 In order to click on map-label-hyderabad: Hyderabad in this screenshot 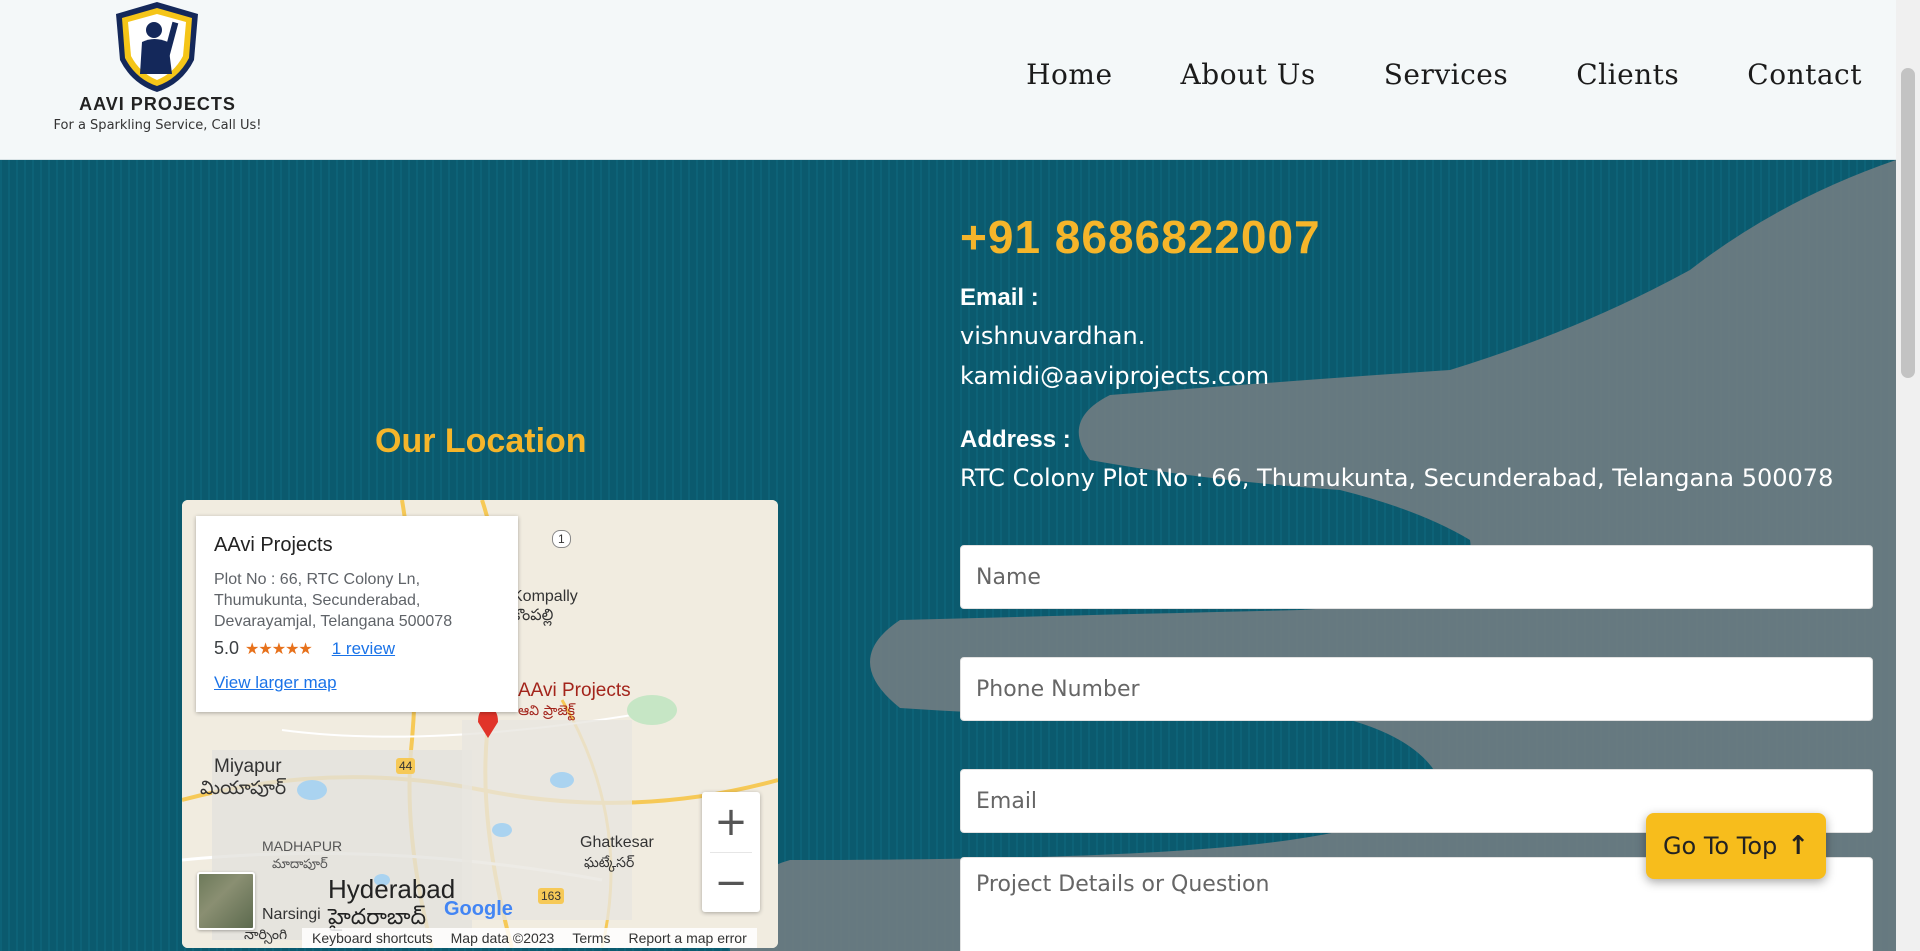, I will do `click(392, 889)`.